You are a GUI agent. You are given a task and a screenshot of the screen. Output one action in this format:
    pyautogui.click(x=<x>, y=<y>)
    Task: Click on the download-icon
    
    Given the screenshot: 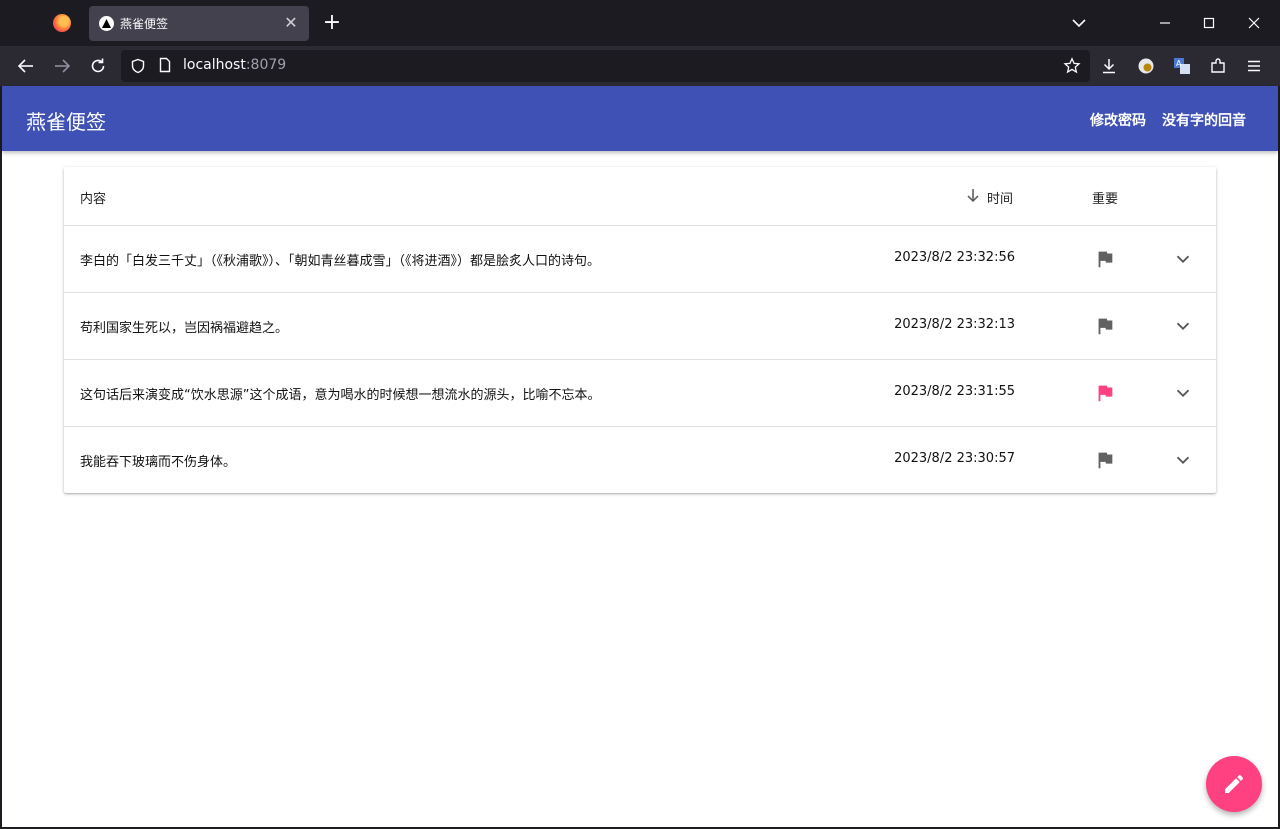 What is the action you would take?
    pyautogui.click(x=1109, y=66)
    